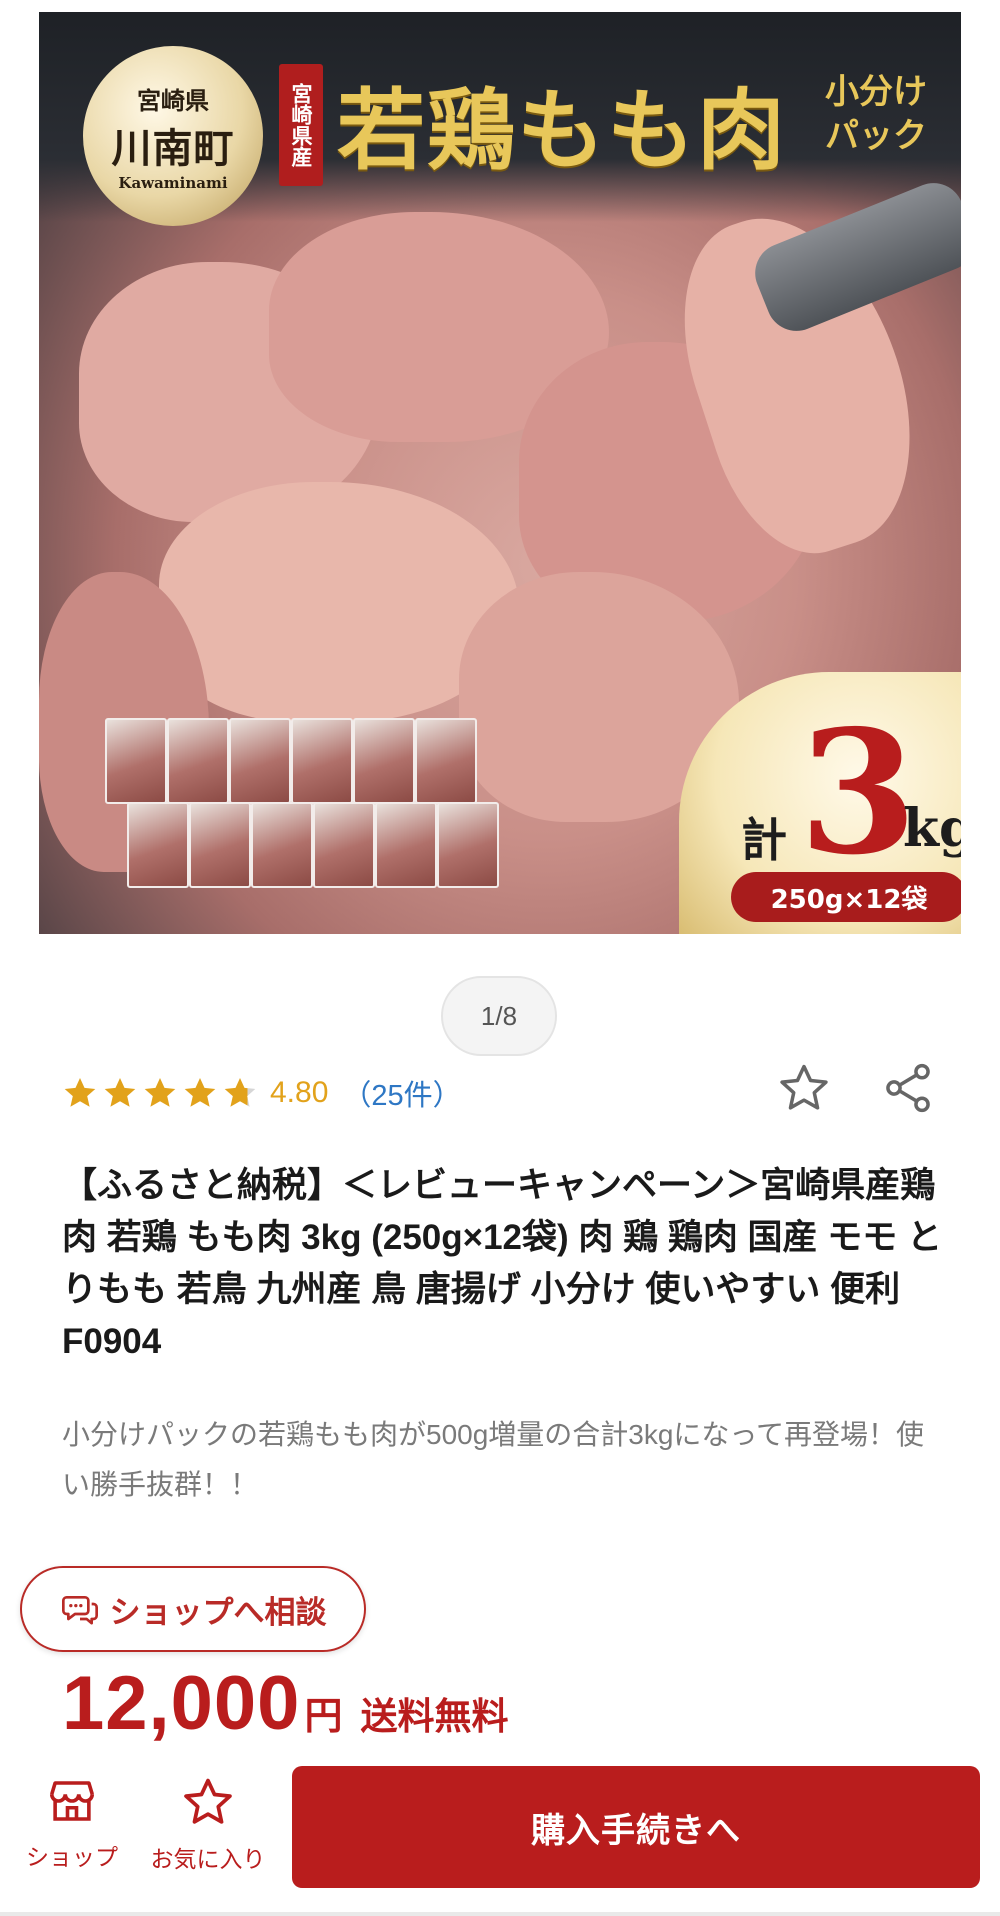 The height and width of the screenshot is (1916, 1000). I want to click on favorite-star-icon, so click(208, 1801).